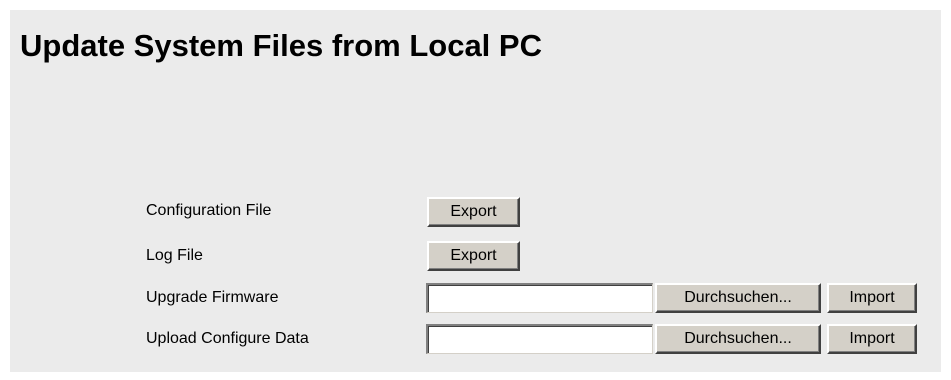 The image size is (951, 380). I want to click on configure-data-file-input, so click(539, 339).